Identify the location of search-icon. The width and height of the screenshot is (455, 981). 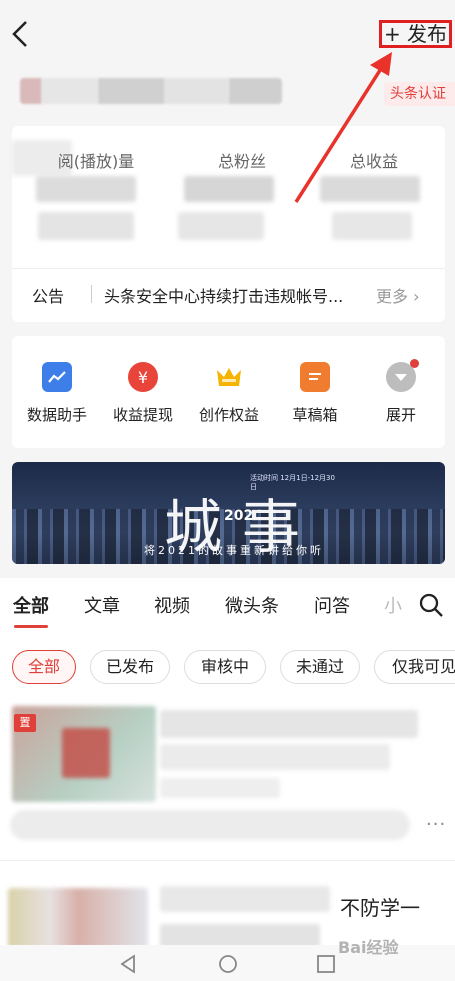
(431, 605).